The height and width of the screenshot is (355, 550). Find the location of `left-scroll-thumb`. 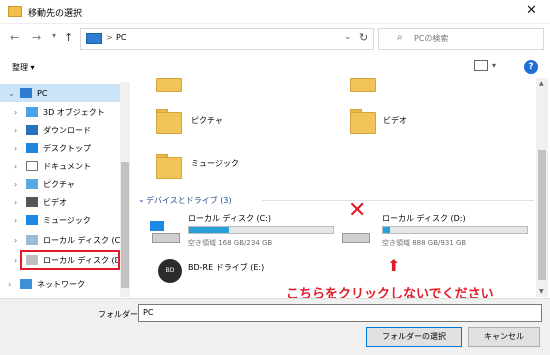

left-scroll-thumb is located at coordinates (125, 225).